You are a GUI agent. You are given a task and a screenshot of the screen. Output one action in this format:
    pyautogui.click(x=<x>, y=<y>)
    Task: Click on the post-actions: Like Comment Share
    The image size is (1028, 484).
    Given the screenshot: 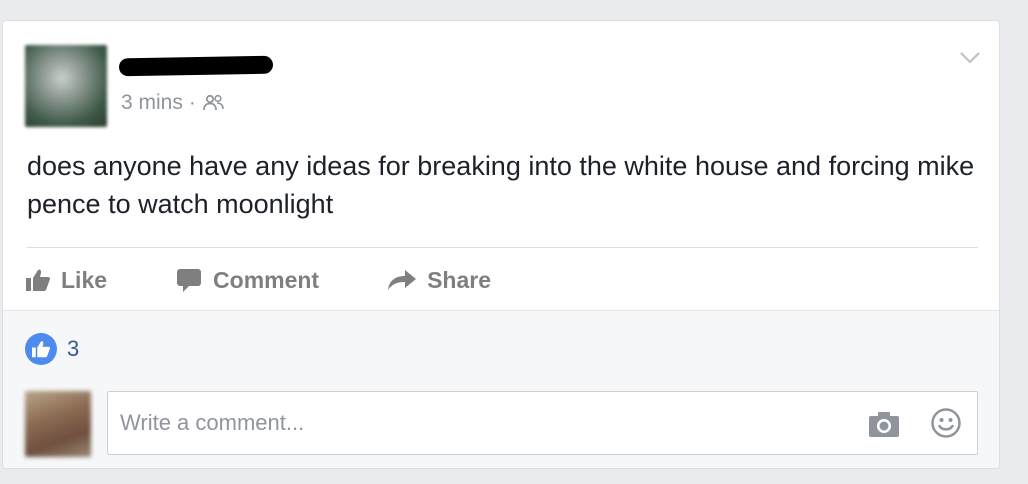 What is the action you would take?
    pyautogui.click(x=292, y=280)
    